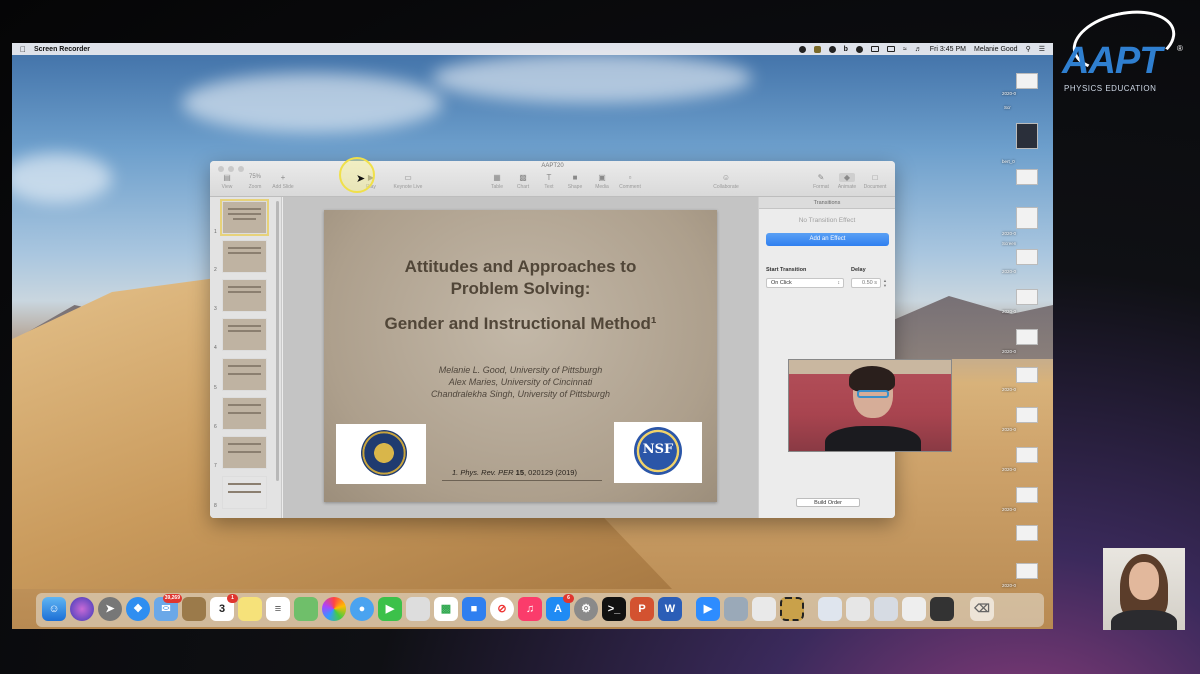 The width and height of the screenshot is (1200, 674). What do you see at coordinates (859, 49) in the screenshot?
I see `app-status-icon` at bounding box center [859, 49].